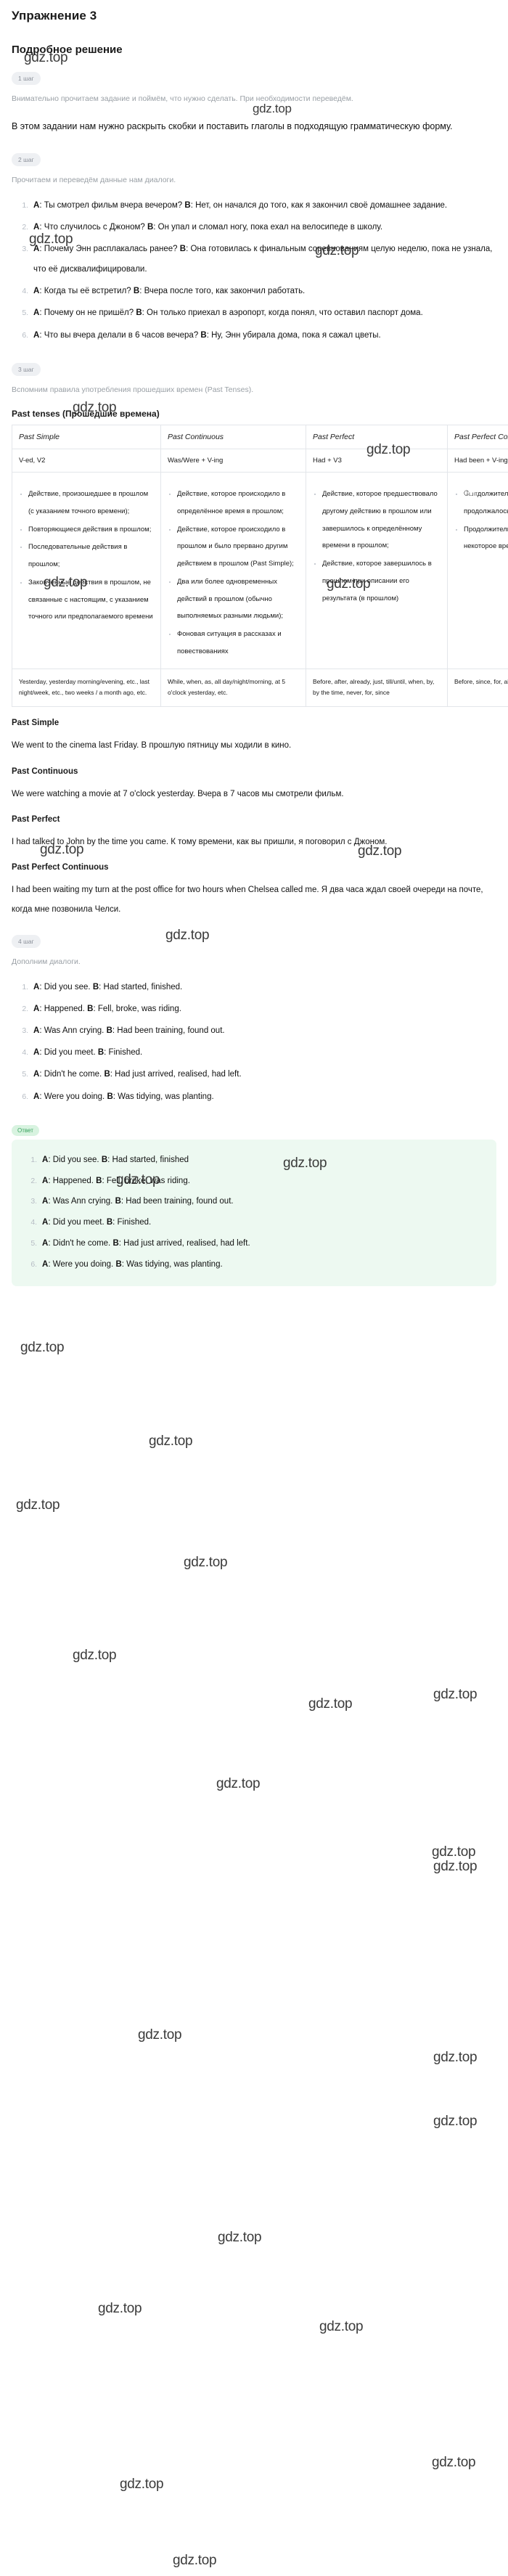 The height and width of the screenshot is (2576, 508). What do you see at coordinates (67, 50) in the screenshot?
I see `solution-title: Подробное решение` at bounding box center [67, 50].